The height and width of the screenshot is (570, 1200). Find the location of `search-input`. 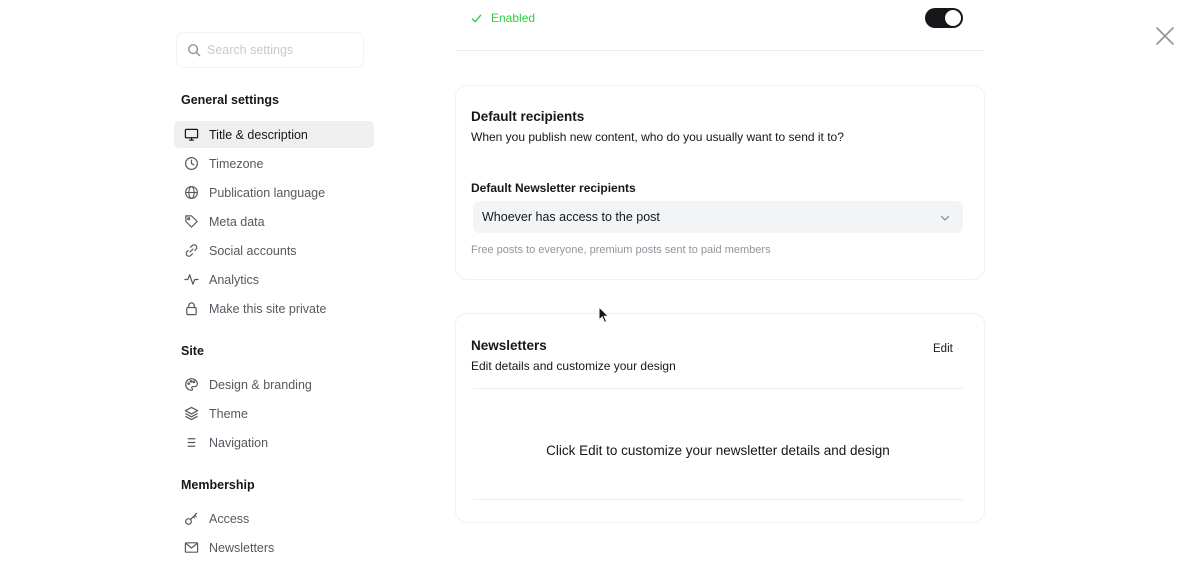

search-input is located at coordinates (282, 50).